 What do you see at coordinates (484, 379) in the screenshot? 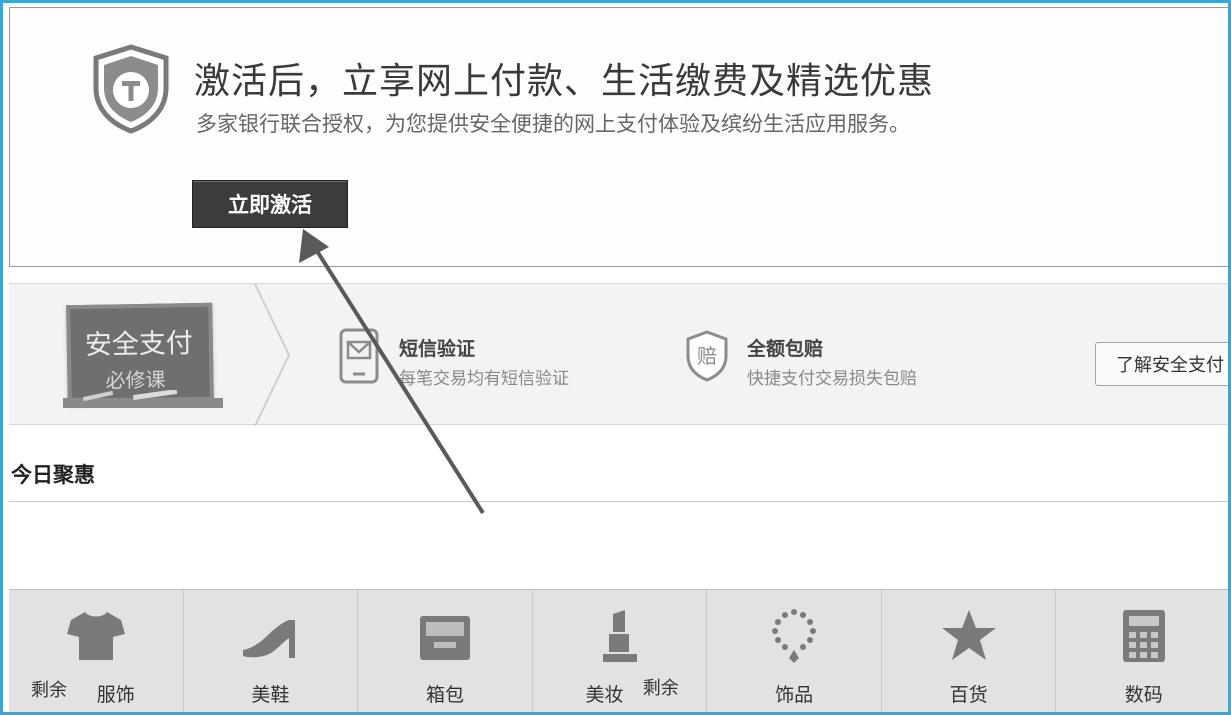
I see `feature-sms-desc: 每笔交易均有短信验证` at bounding box center [484, 379].